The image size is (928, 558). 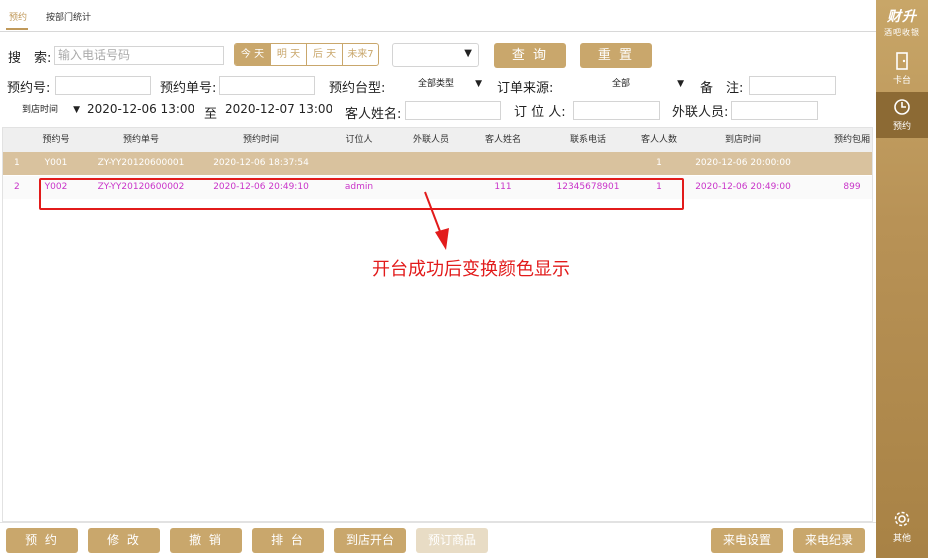 What do you see at coordinates (141, 140) in the screenshot?
I see `col-order-no: 预约单号` at bounding box center [141, 140].